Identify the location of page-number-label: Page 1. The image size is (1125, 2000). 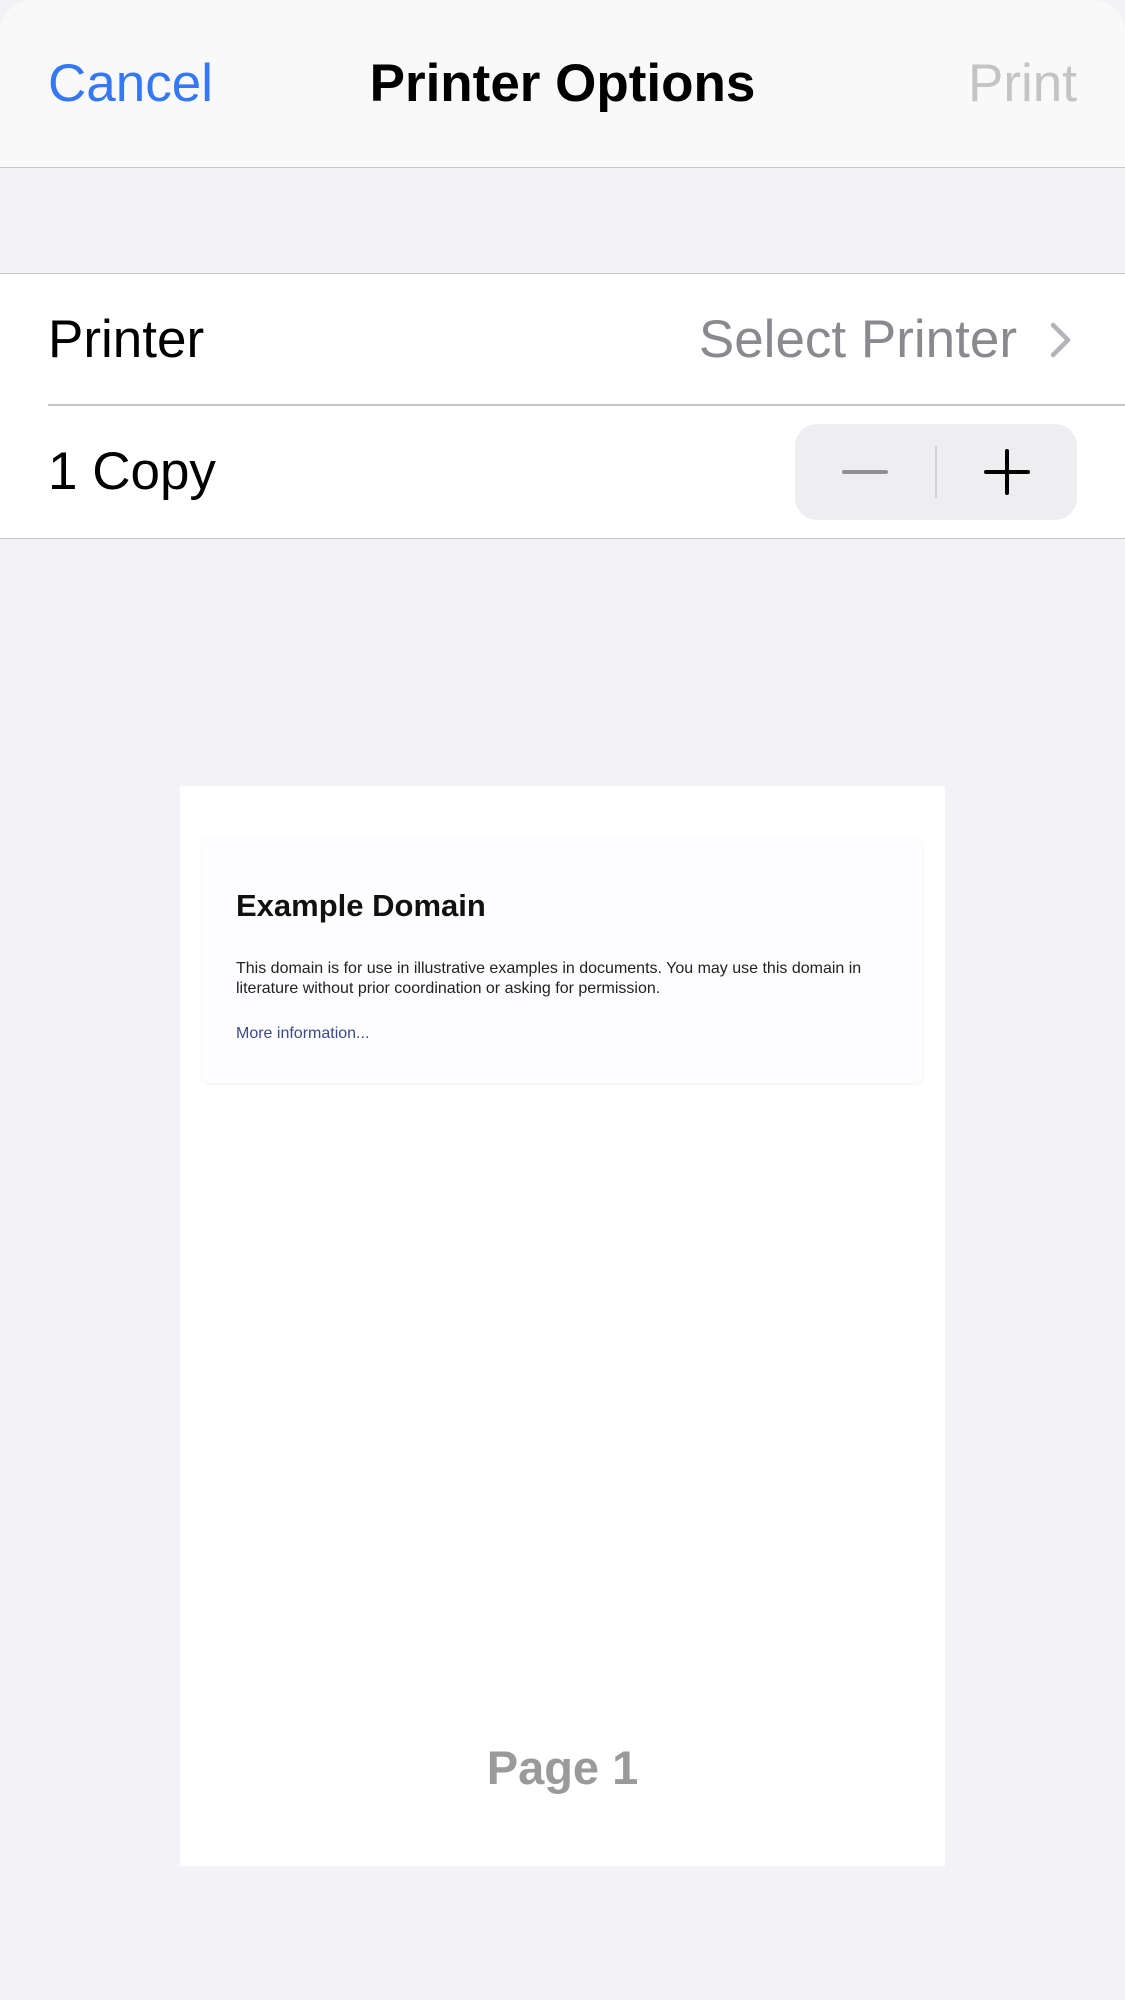
(562, 1767).